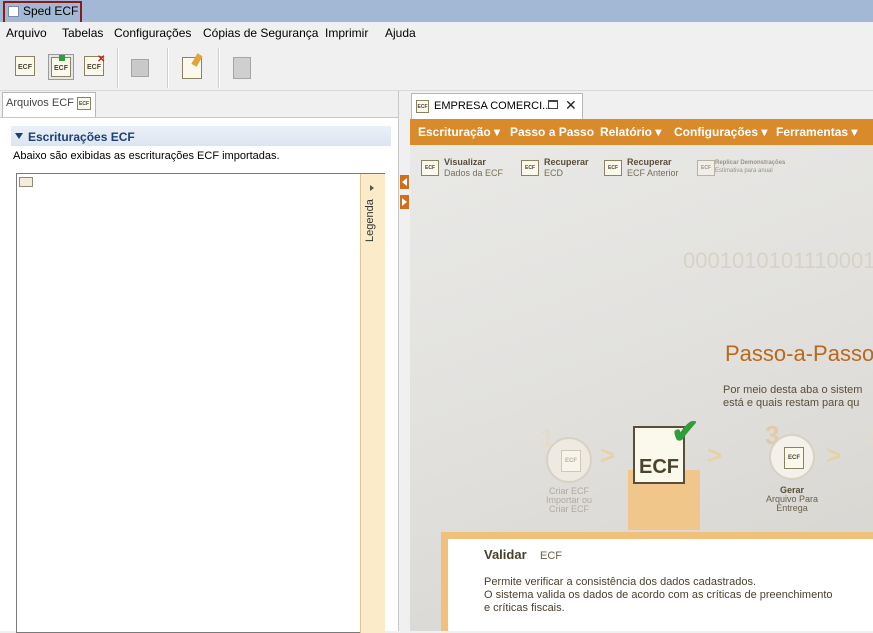  Describe the element at coordinates (19, 136) in the screenshot. I see `collapse-arrow-icon` at that location.